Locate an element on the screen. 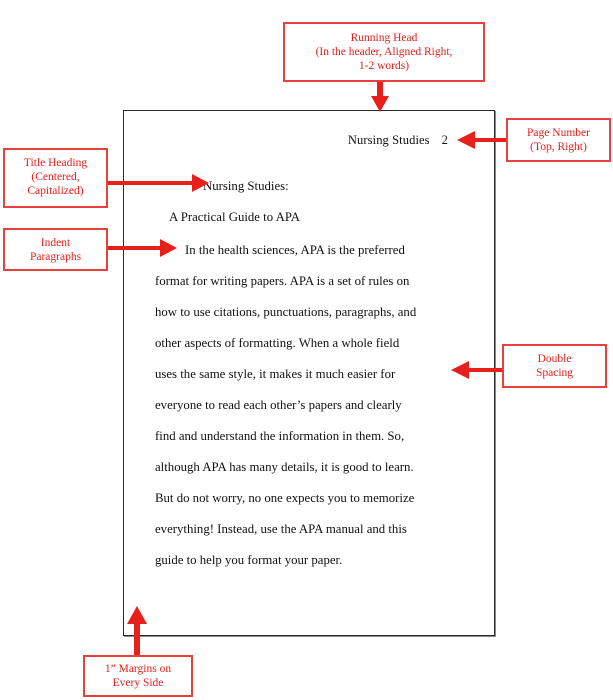 This screenshot has height=700, width=613. callout-double-spacing: Double Spacing is located at coordinates (554, 366).